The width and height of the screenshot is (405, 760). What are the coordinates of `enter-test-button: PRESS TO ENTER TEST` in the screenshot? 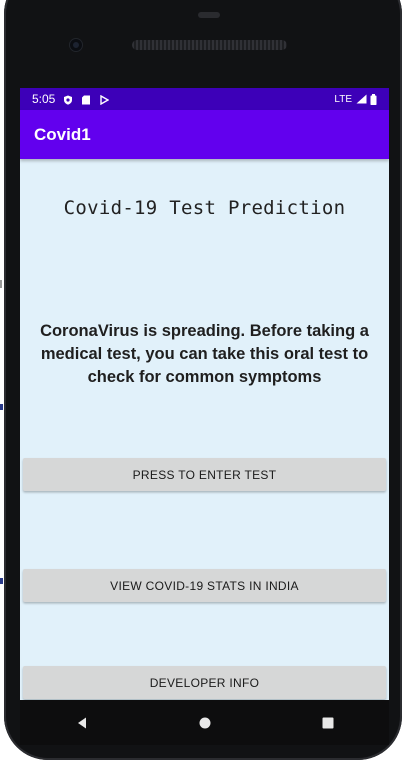 It's located at (204, 474).